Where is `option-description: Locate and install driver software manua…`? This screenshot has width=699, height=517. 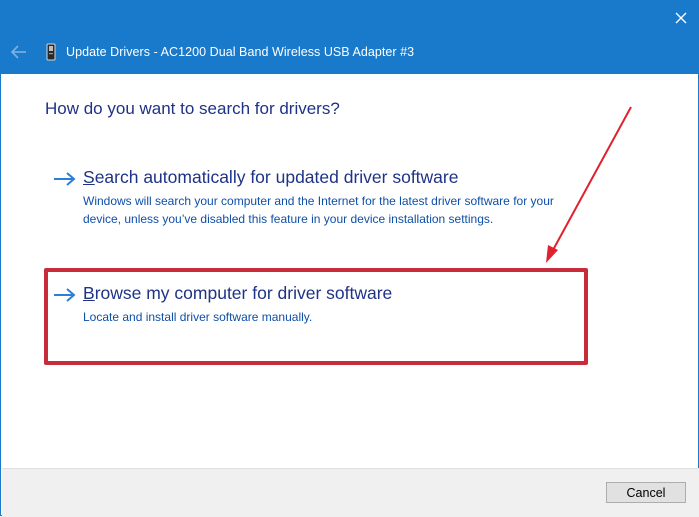 option-description: Locate and install driver software manua… is located at coordinates (198, 317).